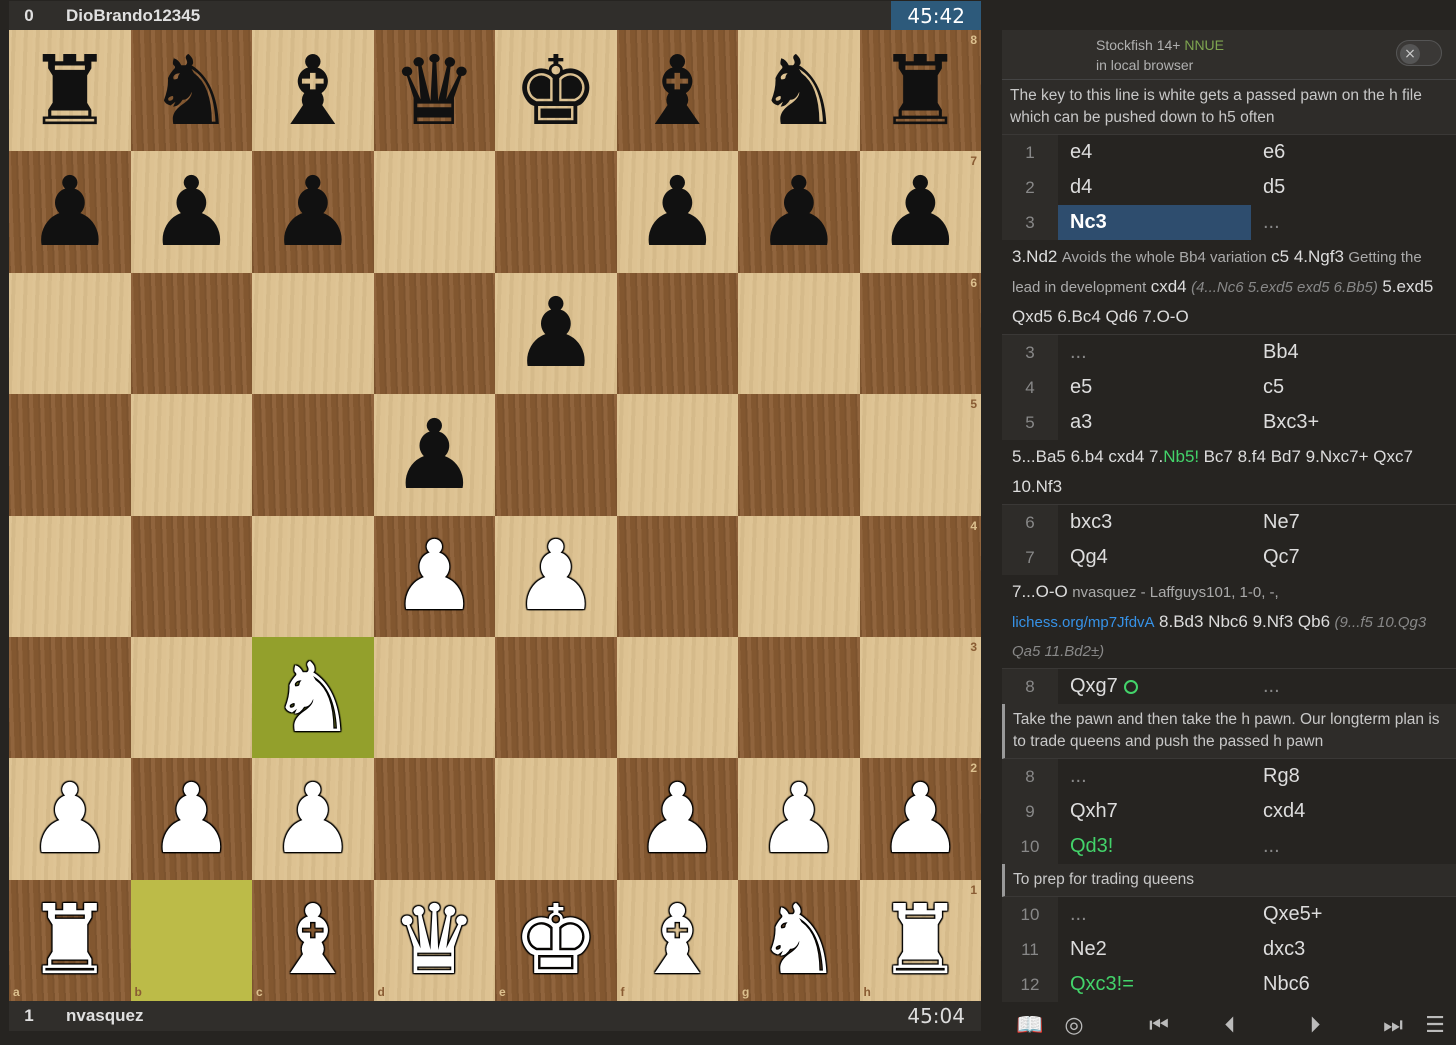 The width and height of the screenshot is (1456, 1045). I want to click on black-move: Ne7, so click(1347, 522).